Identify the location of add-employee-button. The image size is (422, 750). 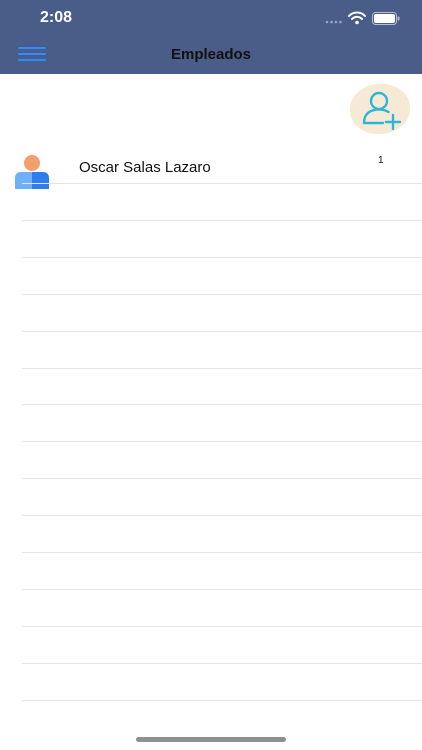
(380, 109).